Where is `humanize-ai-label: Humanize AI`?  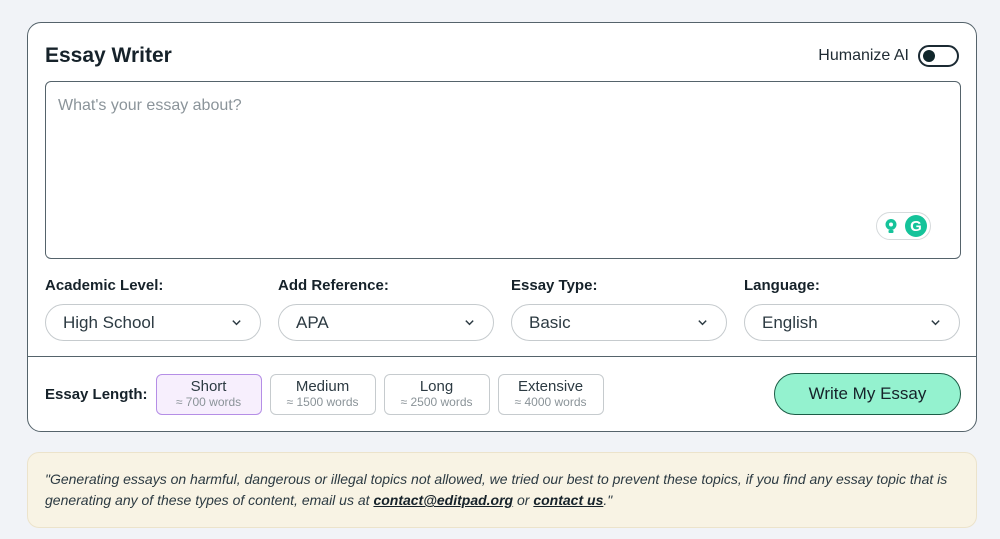 humanize-ai-label: Humanize AI is located at coordinates (863, 55).